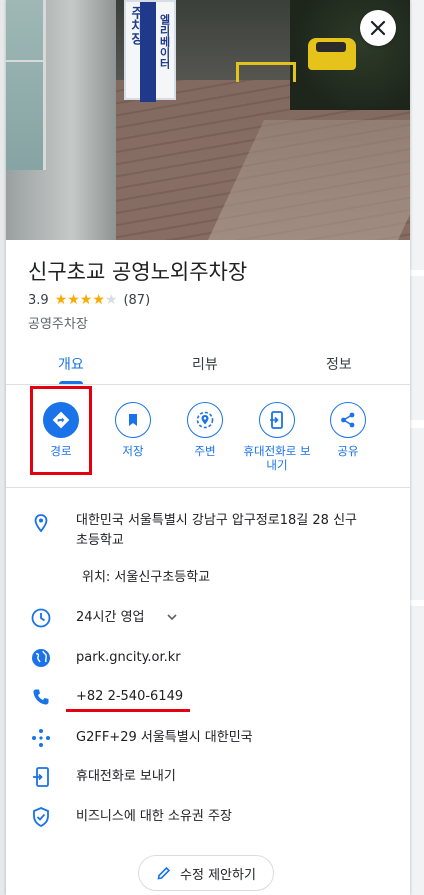 This screenshot has width=424, height=895. Describe the element at coordinates (348, 420) in the screenshot. I see `share-icon` at that location.